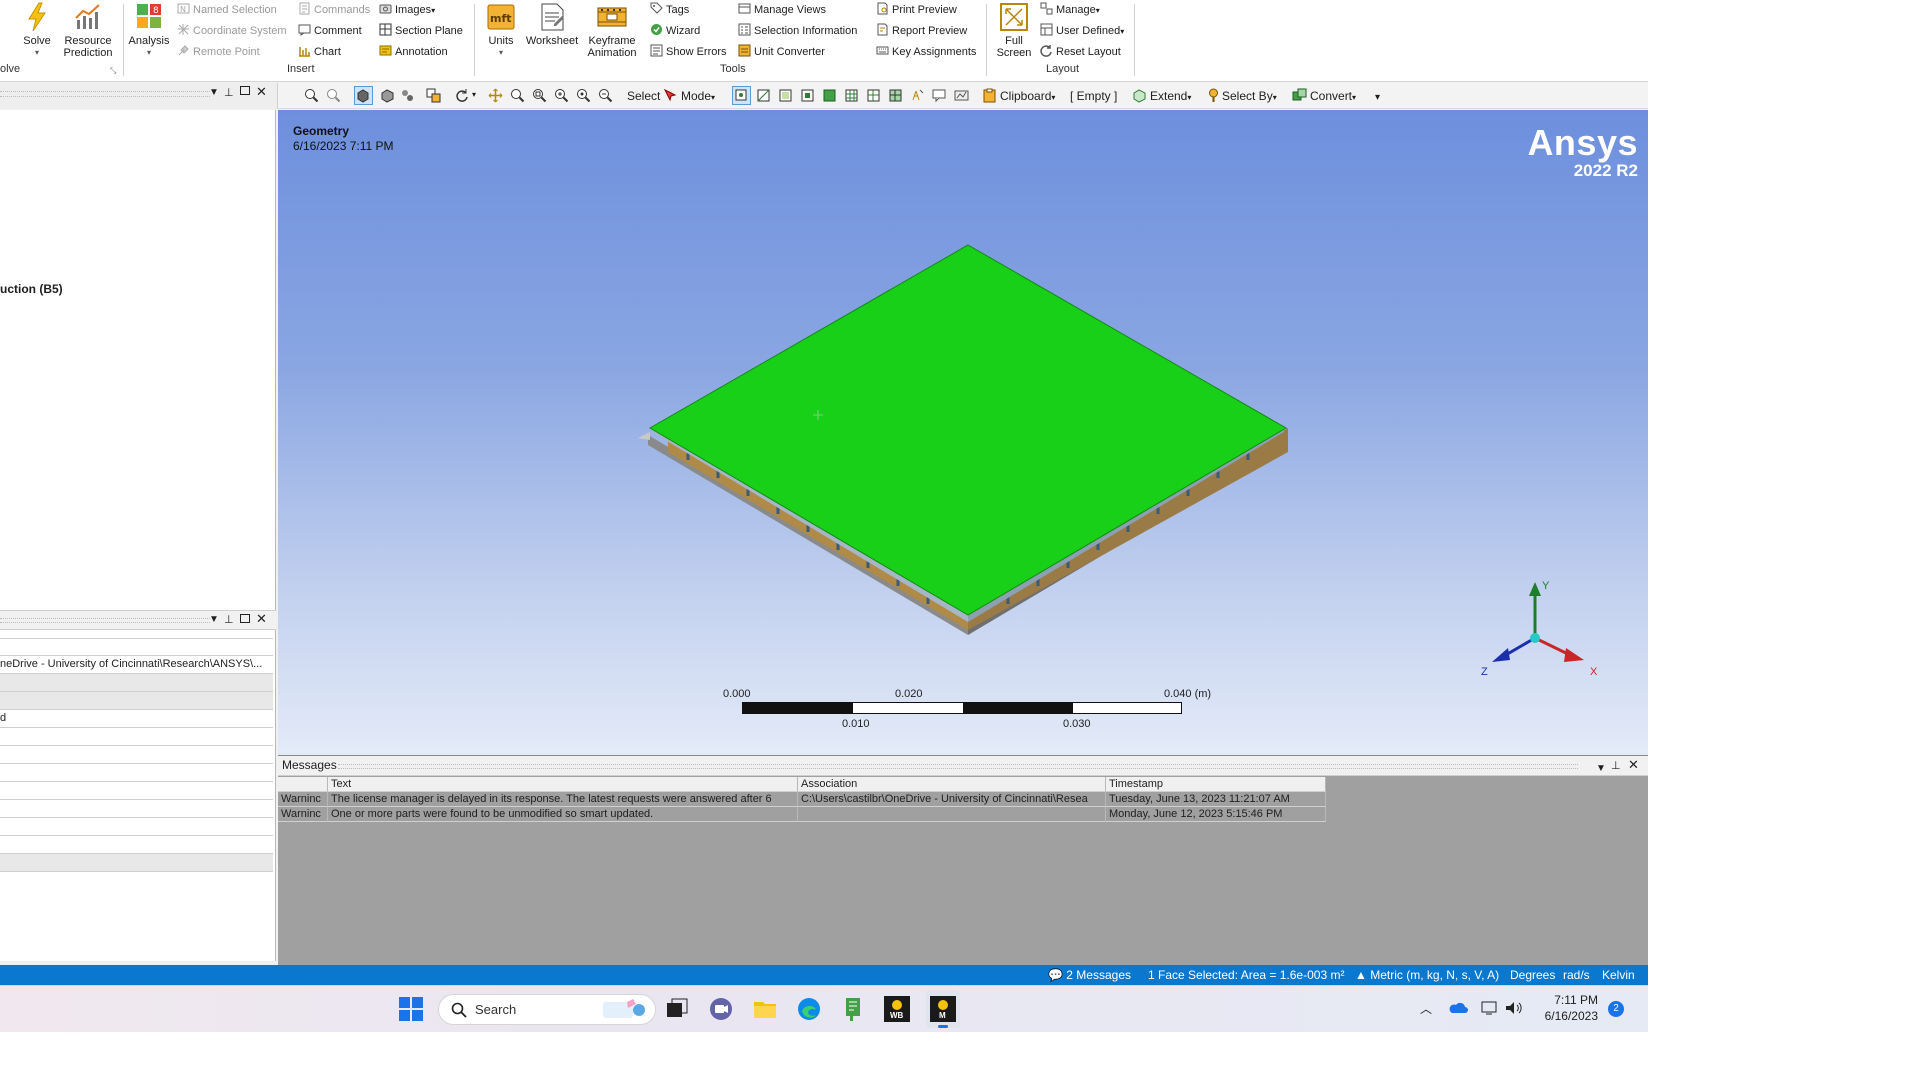  Describe the element at coordinates (303, 799) in the screenshot. I see `message-type: Warninc` at that location.